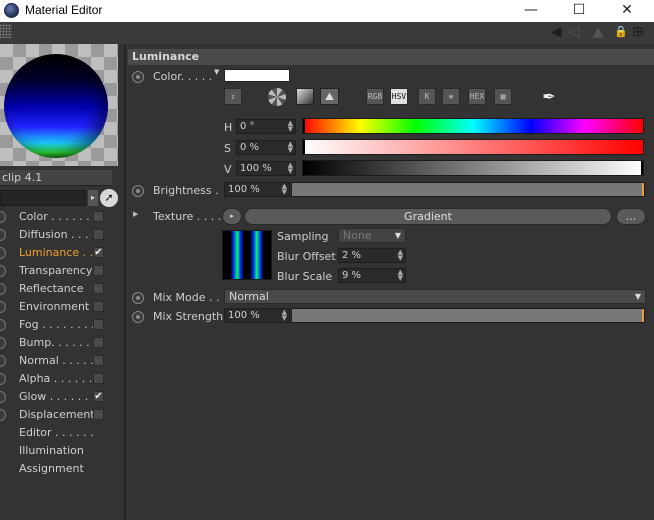  What do you see at coordinates (305, 96) in the screenshot?
I see `spectrum-icon` at bounding box center [305, 96].